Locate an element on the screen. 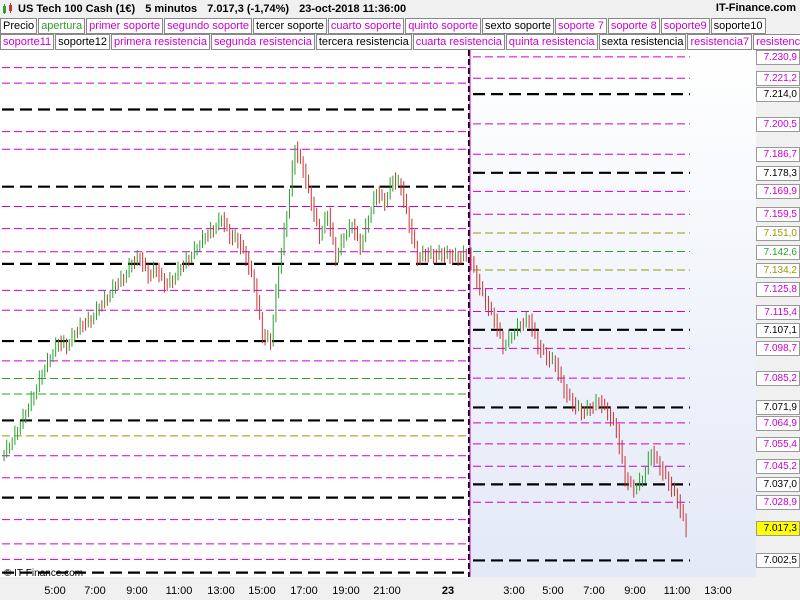 Image resolution: width=800 pixels, height=600 pixels. price-label: 7.002,5 is located at coordinates (778, 561).